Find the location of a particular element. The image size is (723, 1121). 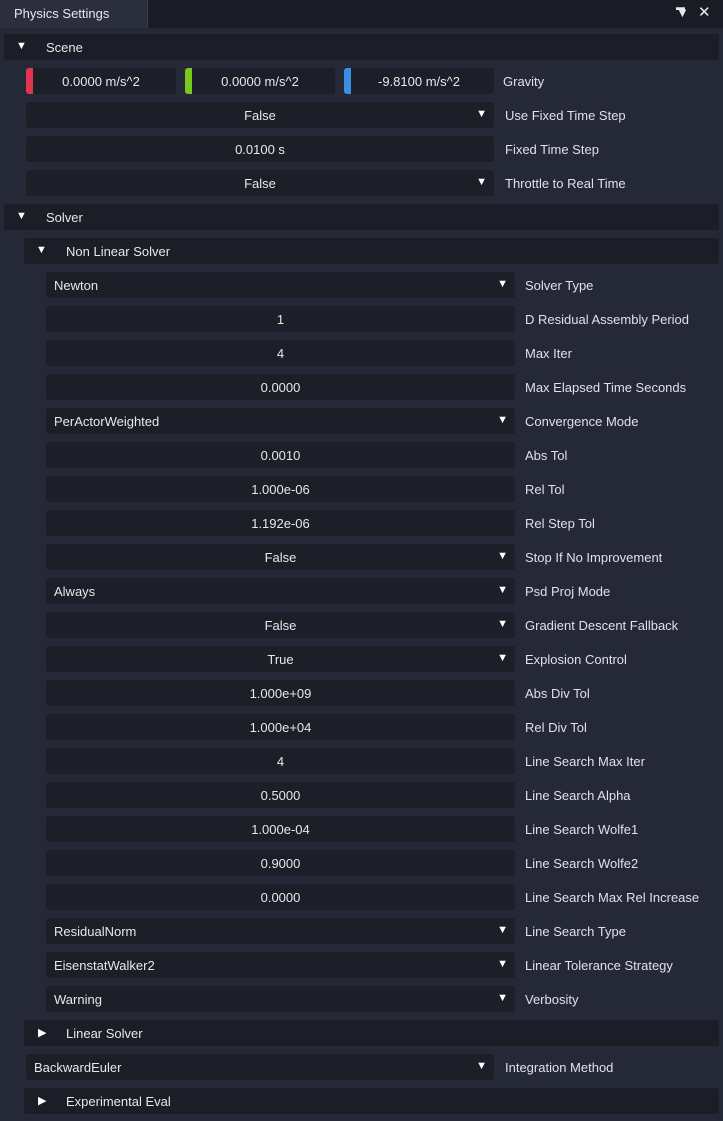

window-title: Physics Settings is located at coordinates (62, 13).